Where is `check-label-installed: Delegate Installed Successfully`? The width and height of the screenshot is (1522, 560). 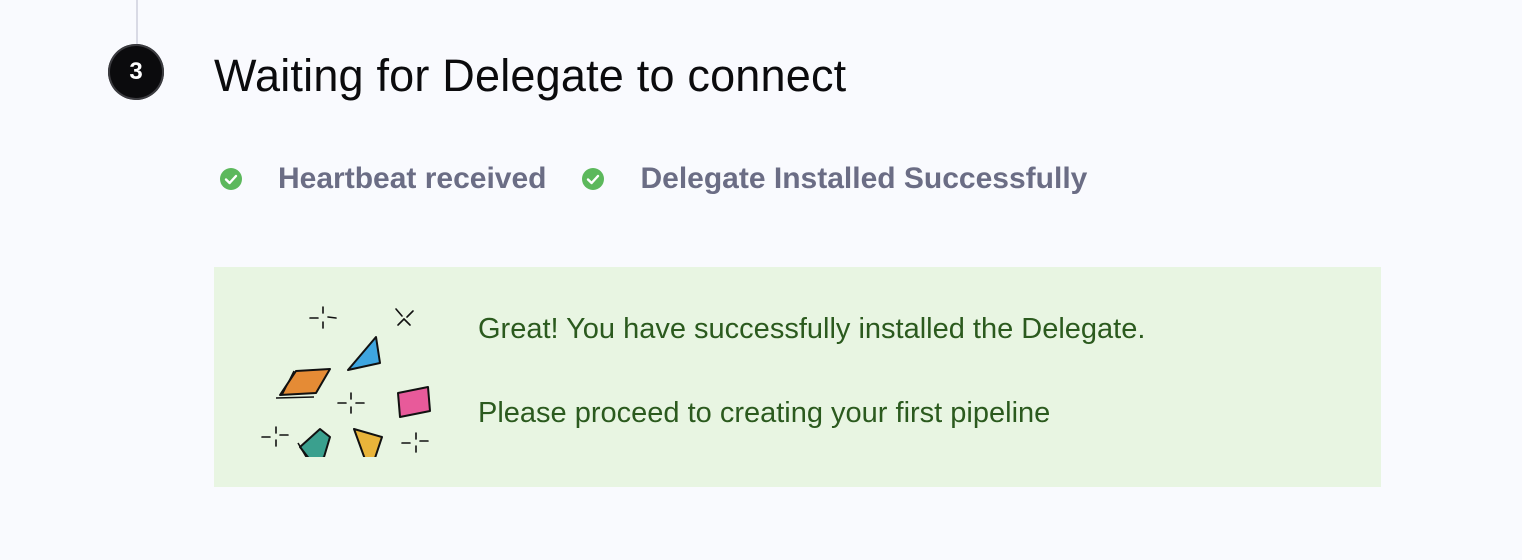 check-label-installed: Delegate Installed Successfully is located at coordinates (864, 178).